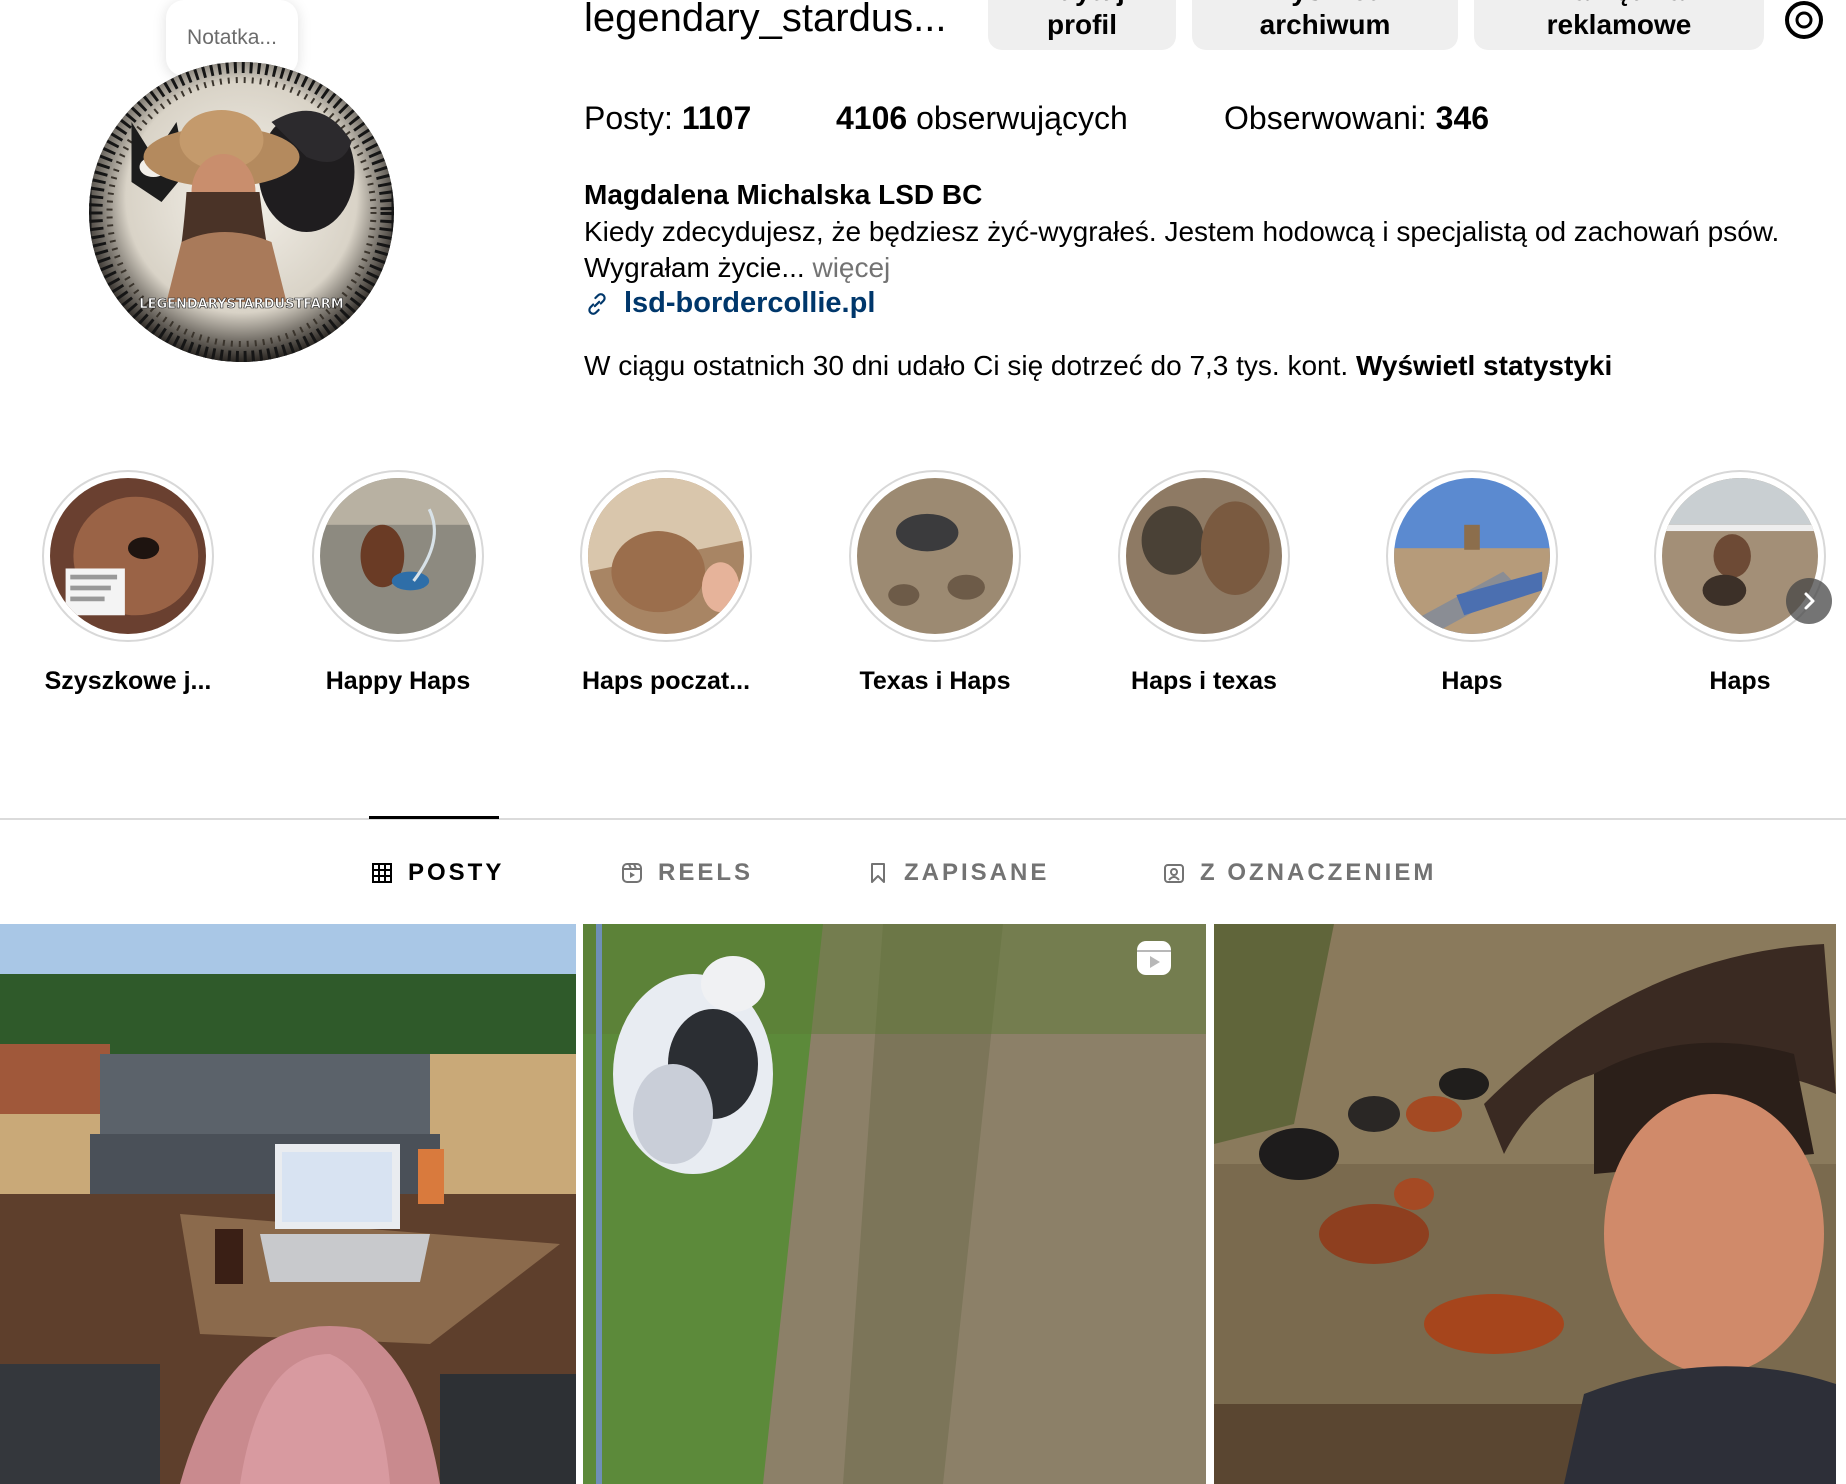 Image resolution: width=1846 pixels, height=1484 pixels. I want to click on gear-icon, so click(1804, 20).